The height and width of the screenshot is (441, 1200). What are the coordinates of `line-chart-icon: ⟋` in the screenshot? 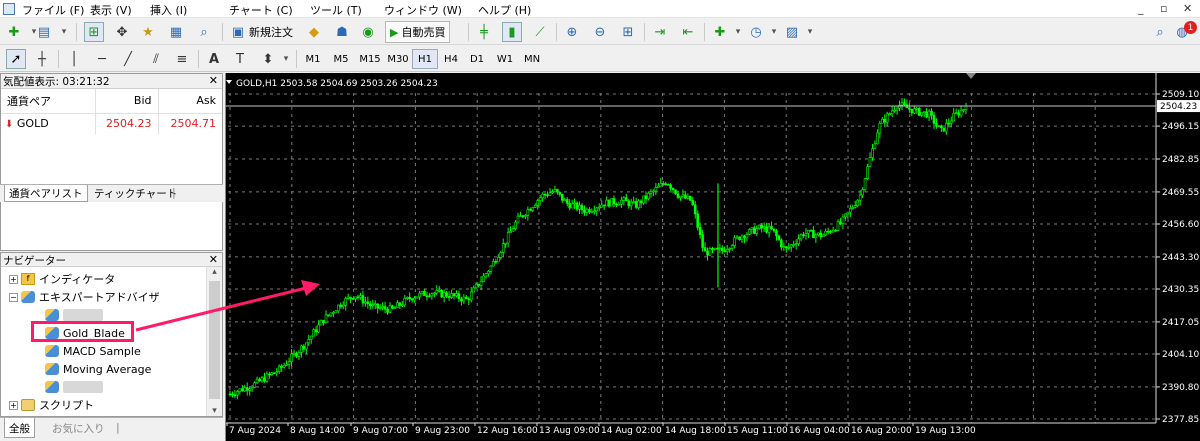 It's located at (540, 32).